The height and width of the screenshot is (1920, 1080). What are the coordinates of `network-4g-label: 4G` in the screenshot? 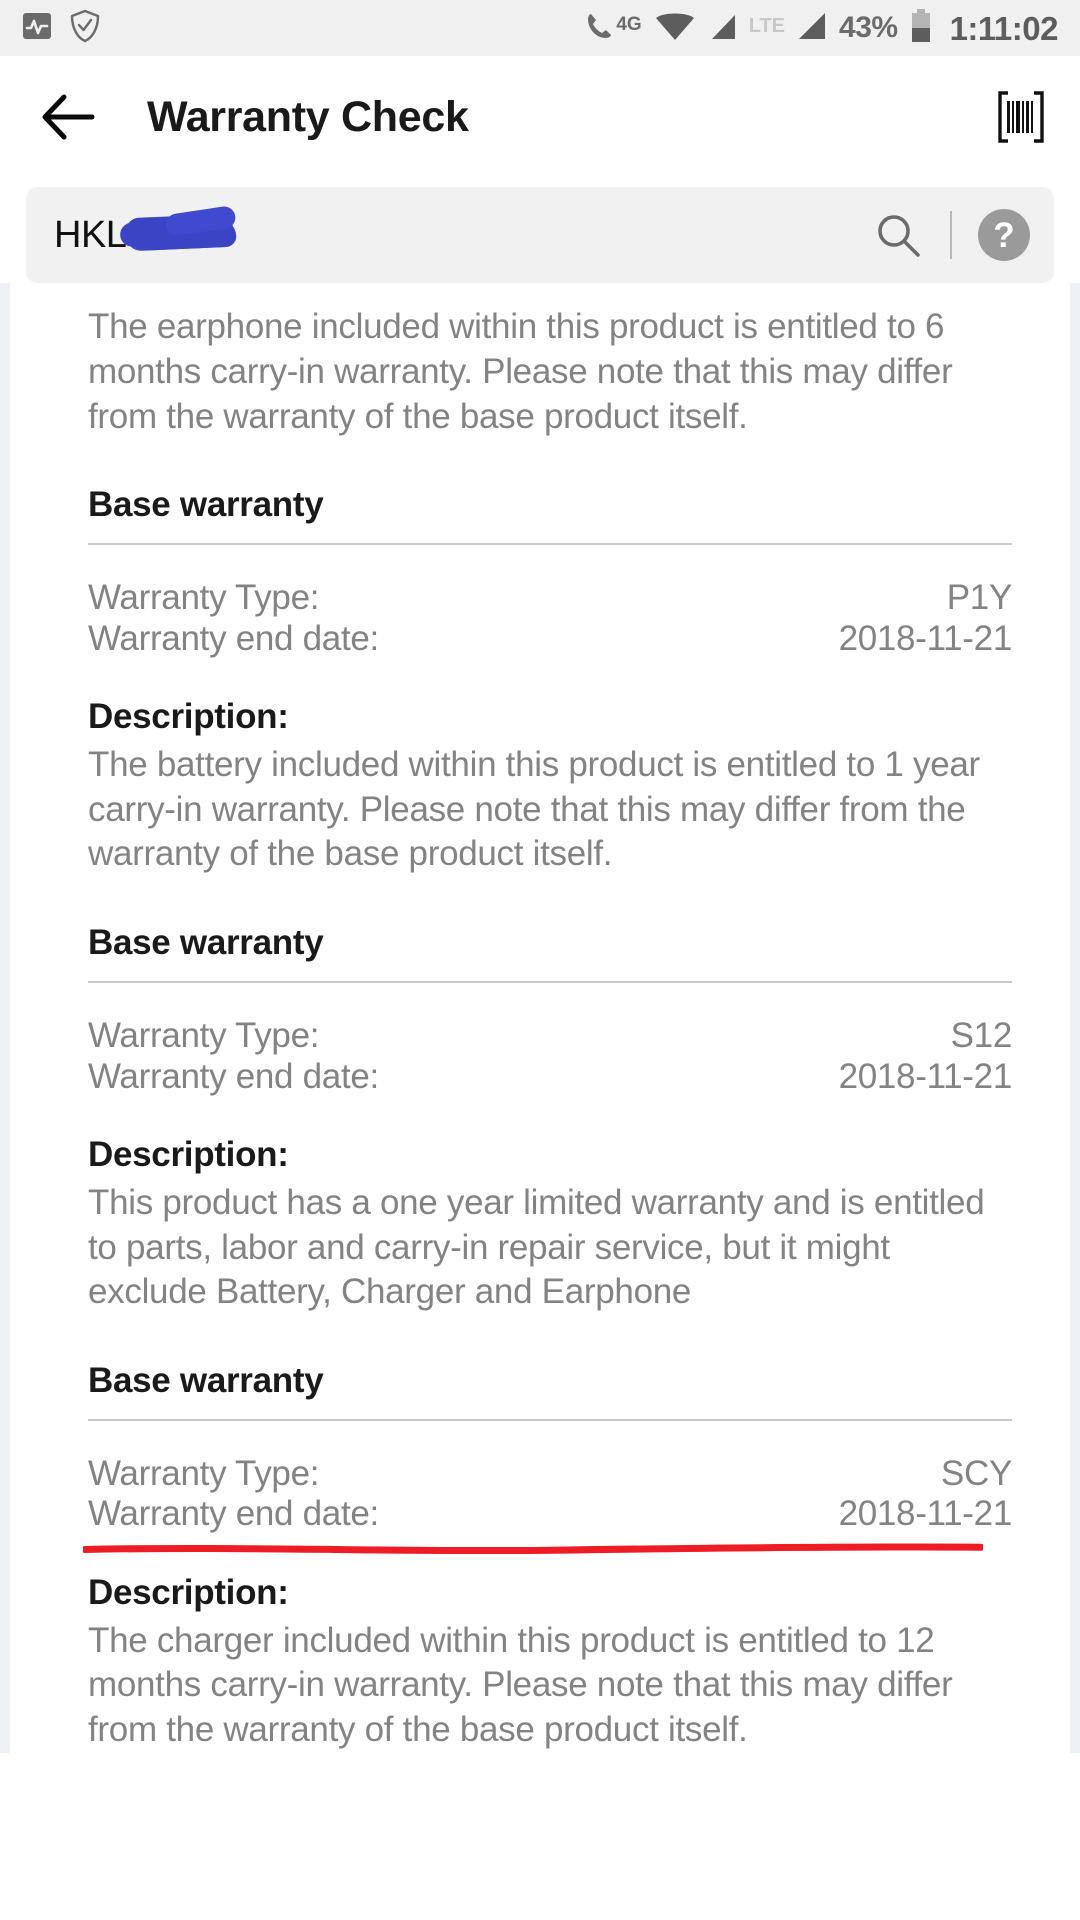 It's located at (629, 24).